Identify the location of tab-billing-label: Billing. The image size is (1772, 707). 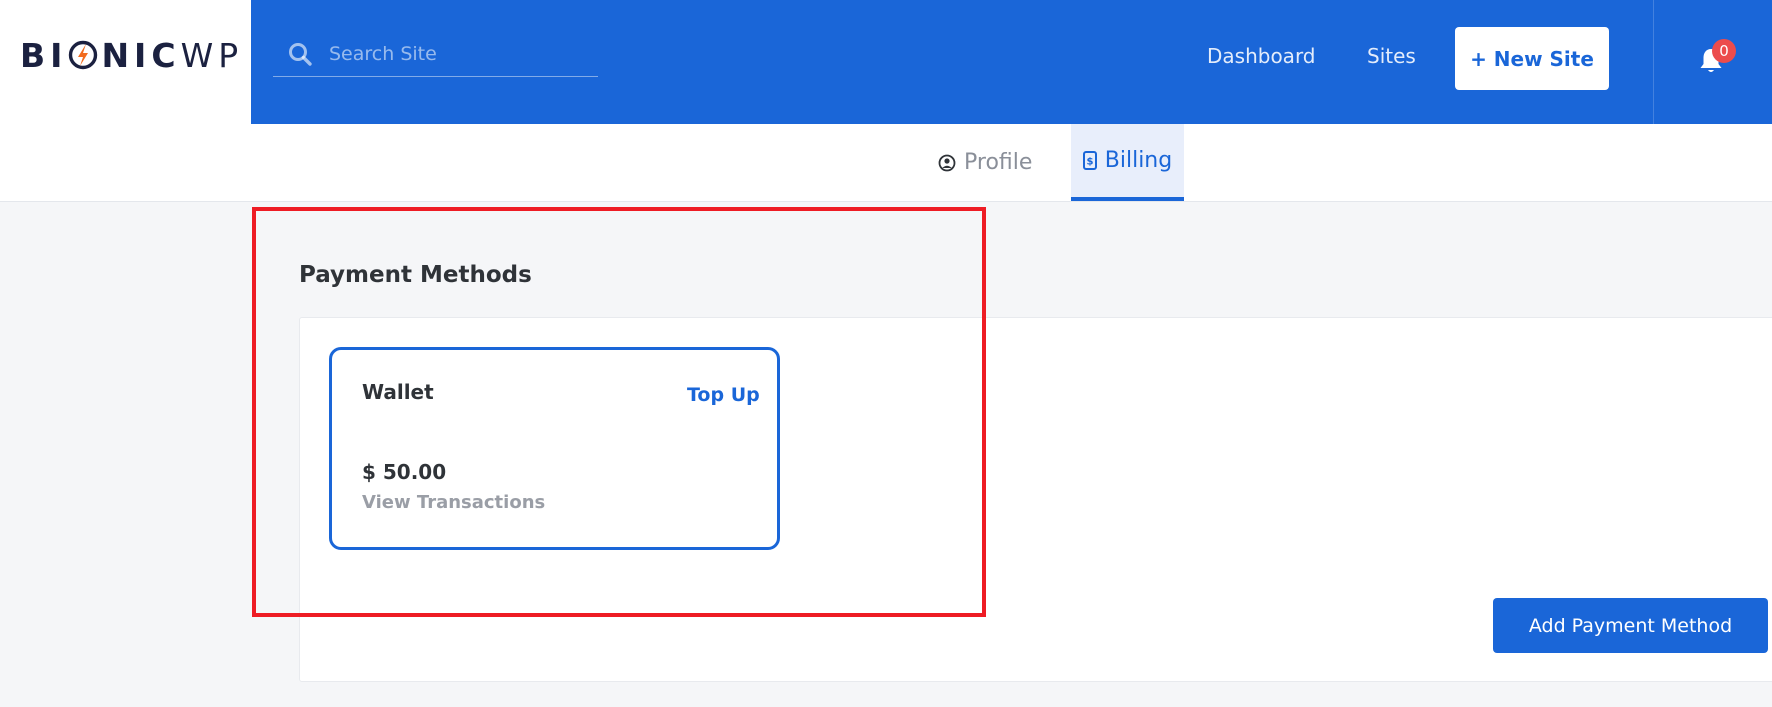
(1138, 160).